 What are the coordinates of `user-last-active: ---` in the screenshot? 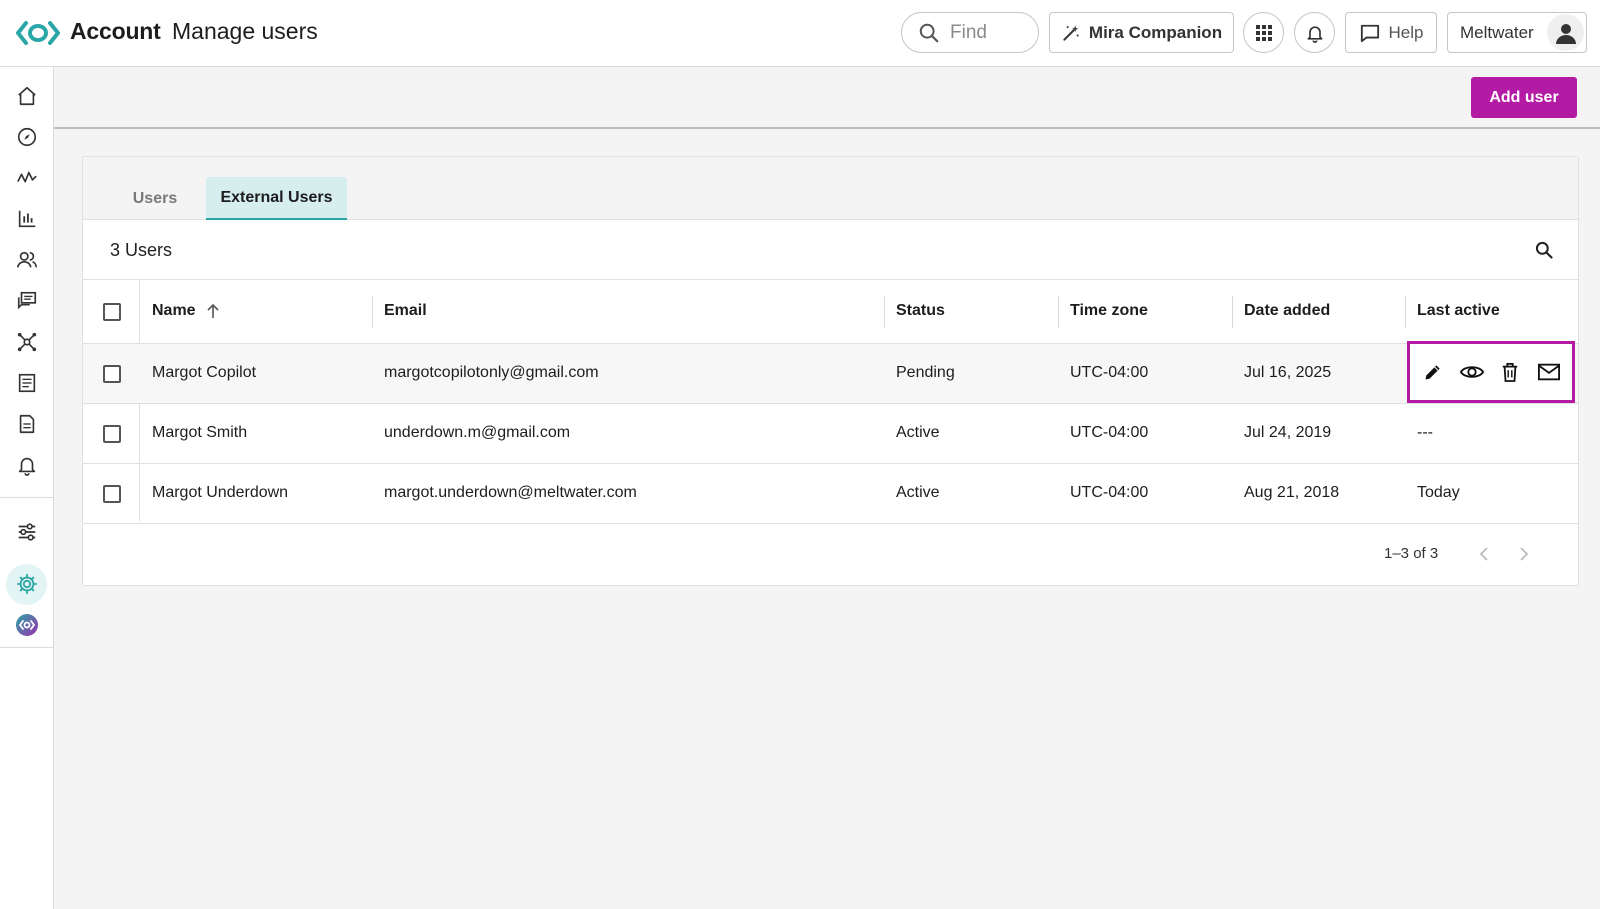 It's located at (1425, 432).